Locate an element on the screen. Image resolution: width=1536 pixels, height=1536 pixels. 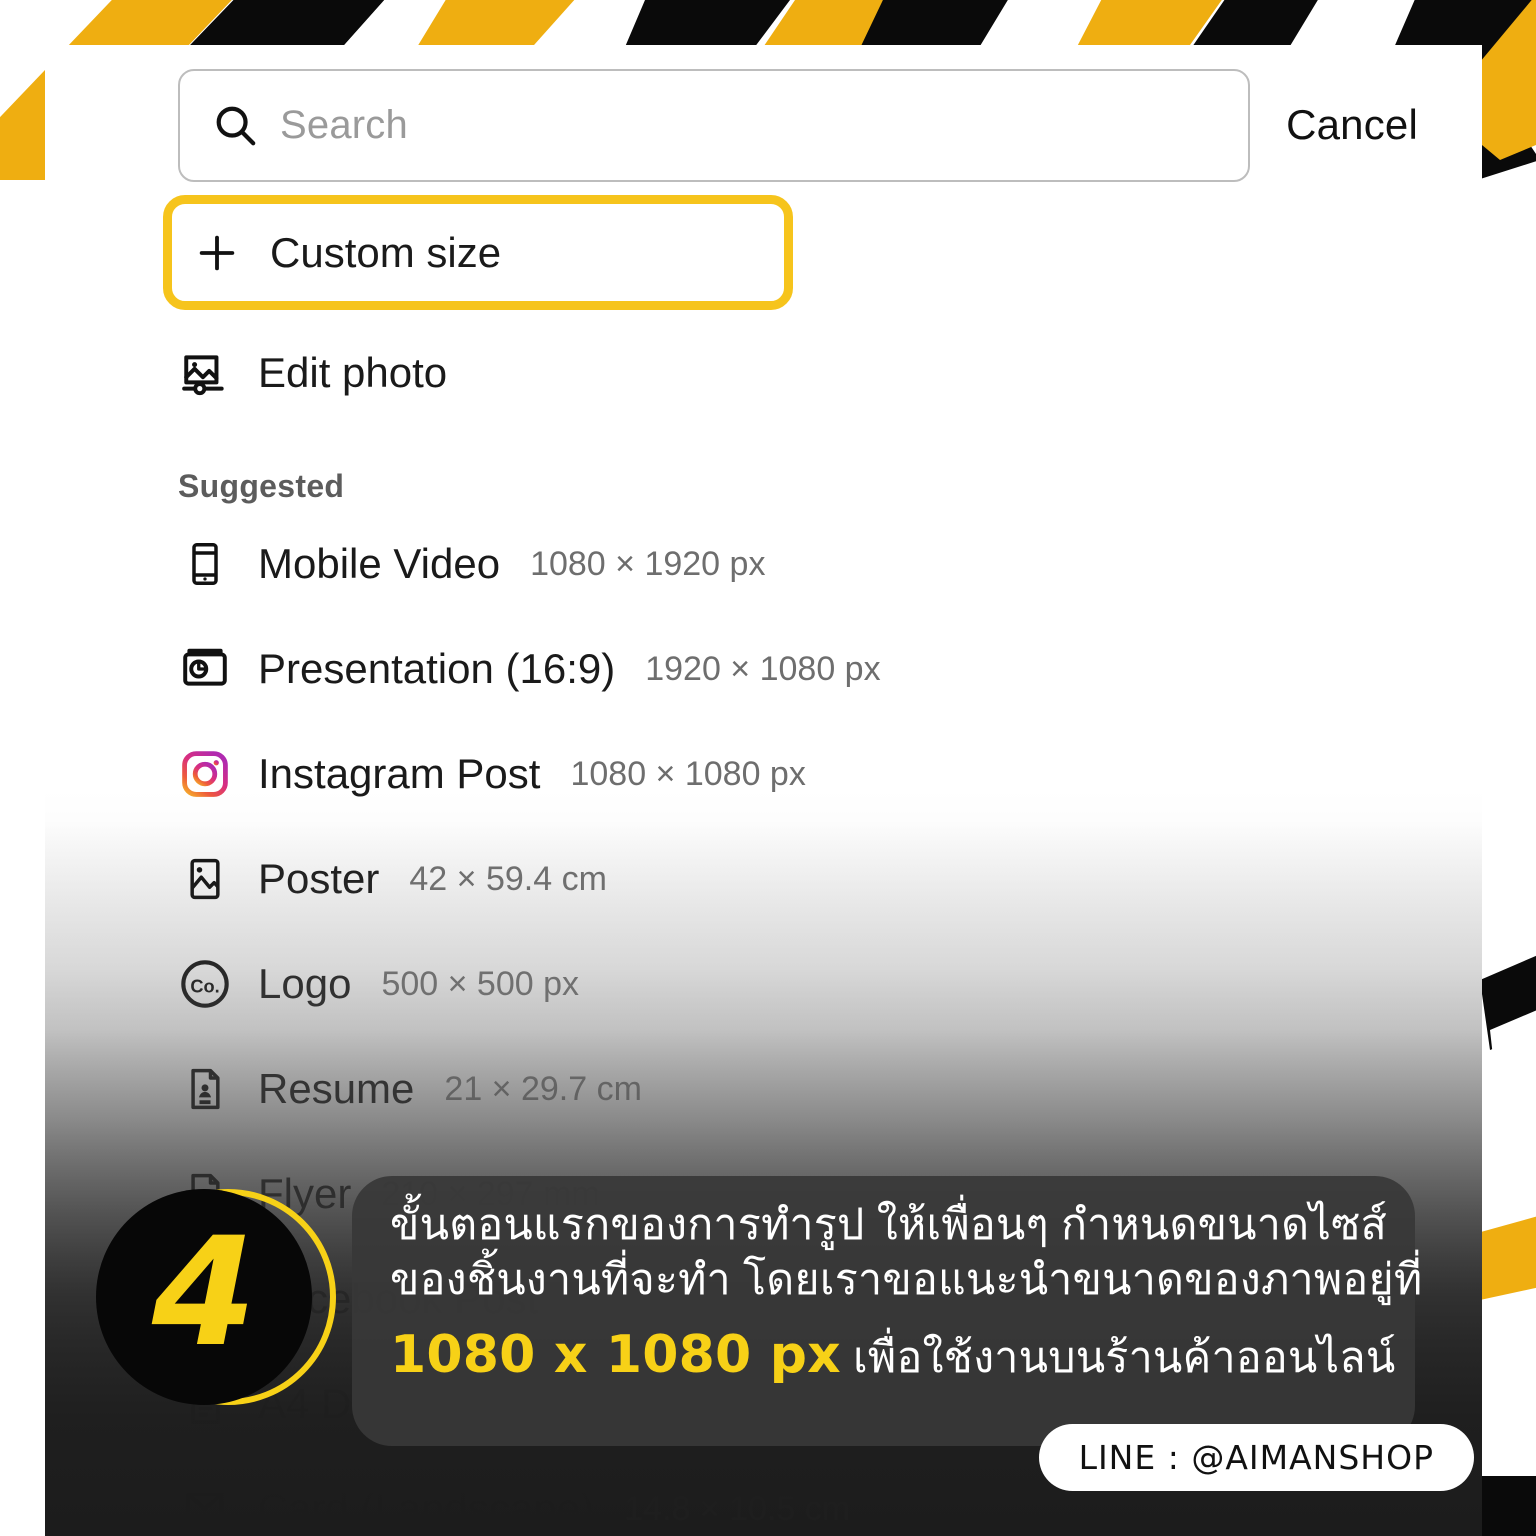
custom-size-label: Custom size is located at coordinates (386, 252).